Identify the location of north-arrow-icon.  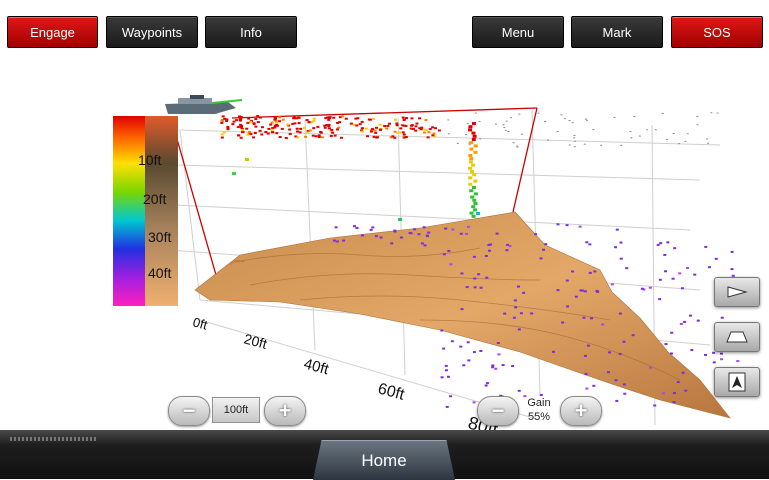
(737, 382).